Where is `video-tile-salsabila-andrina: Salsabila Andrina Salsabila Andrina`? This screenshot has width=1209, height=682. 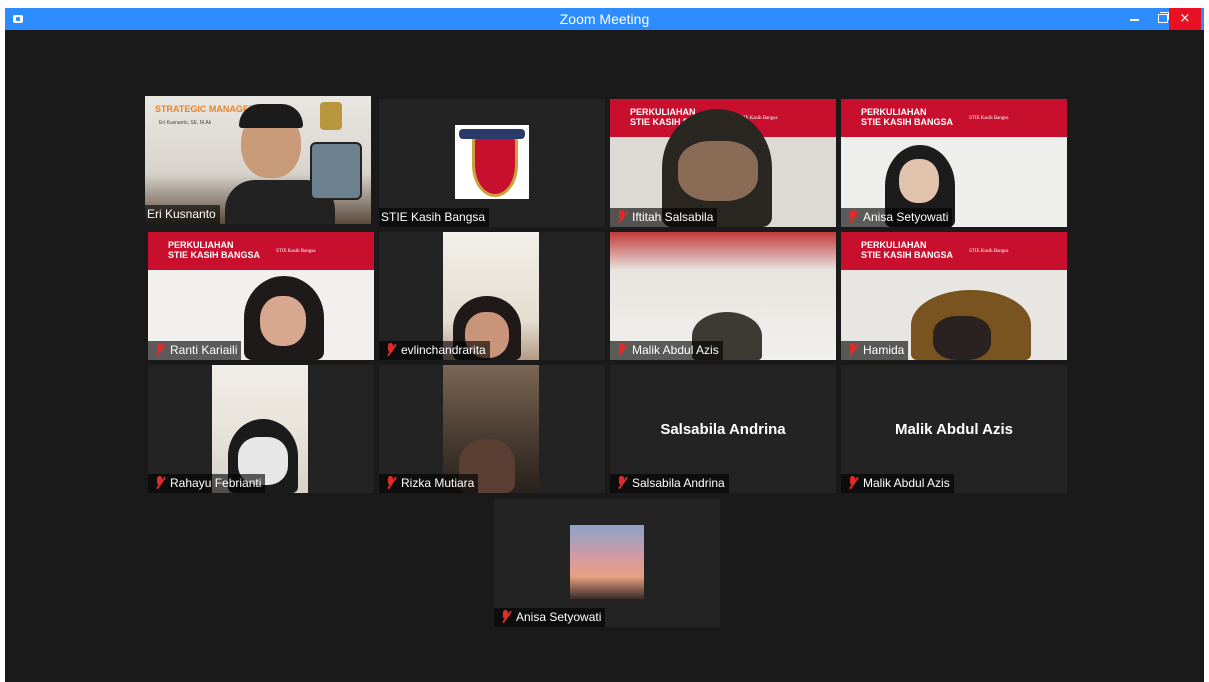 video-tile-salsabila-andrina: Salsabila Andrina Salsabila Andrina is located at coordinates (723, 429).